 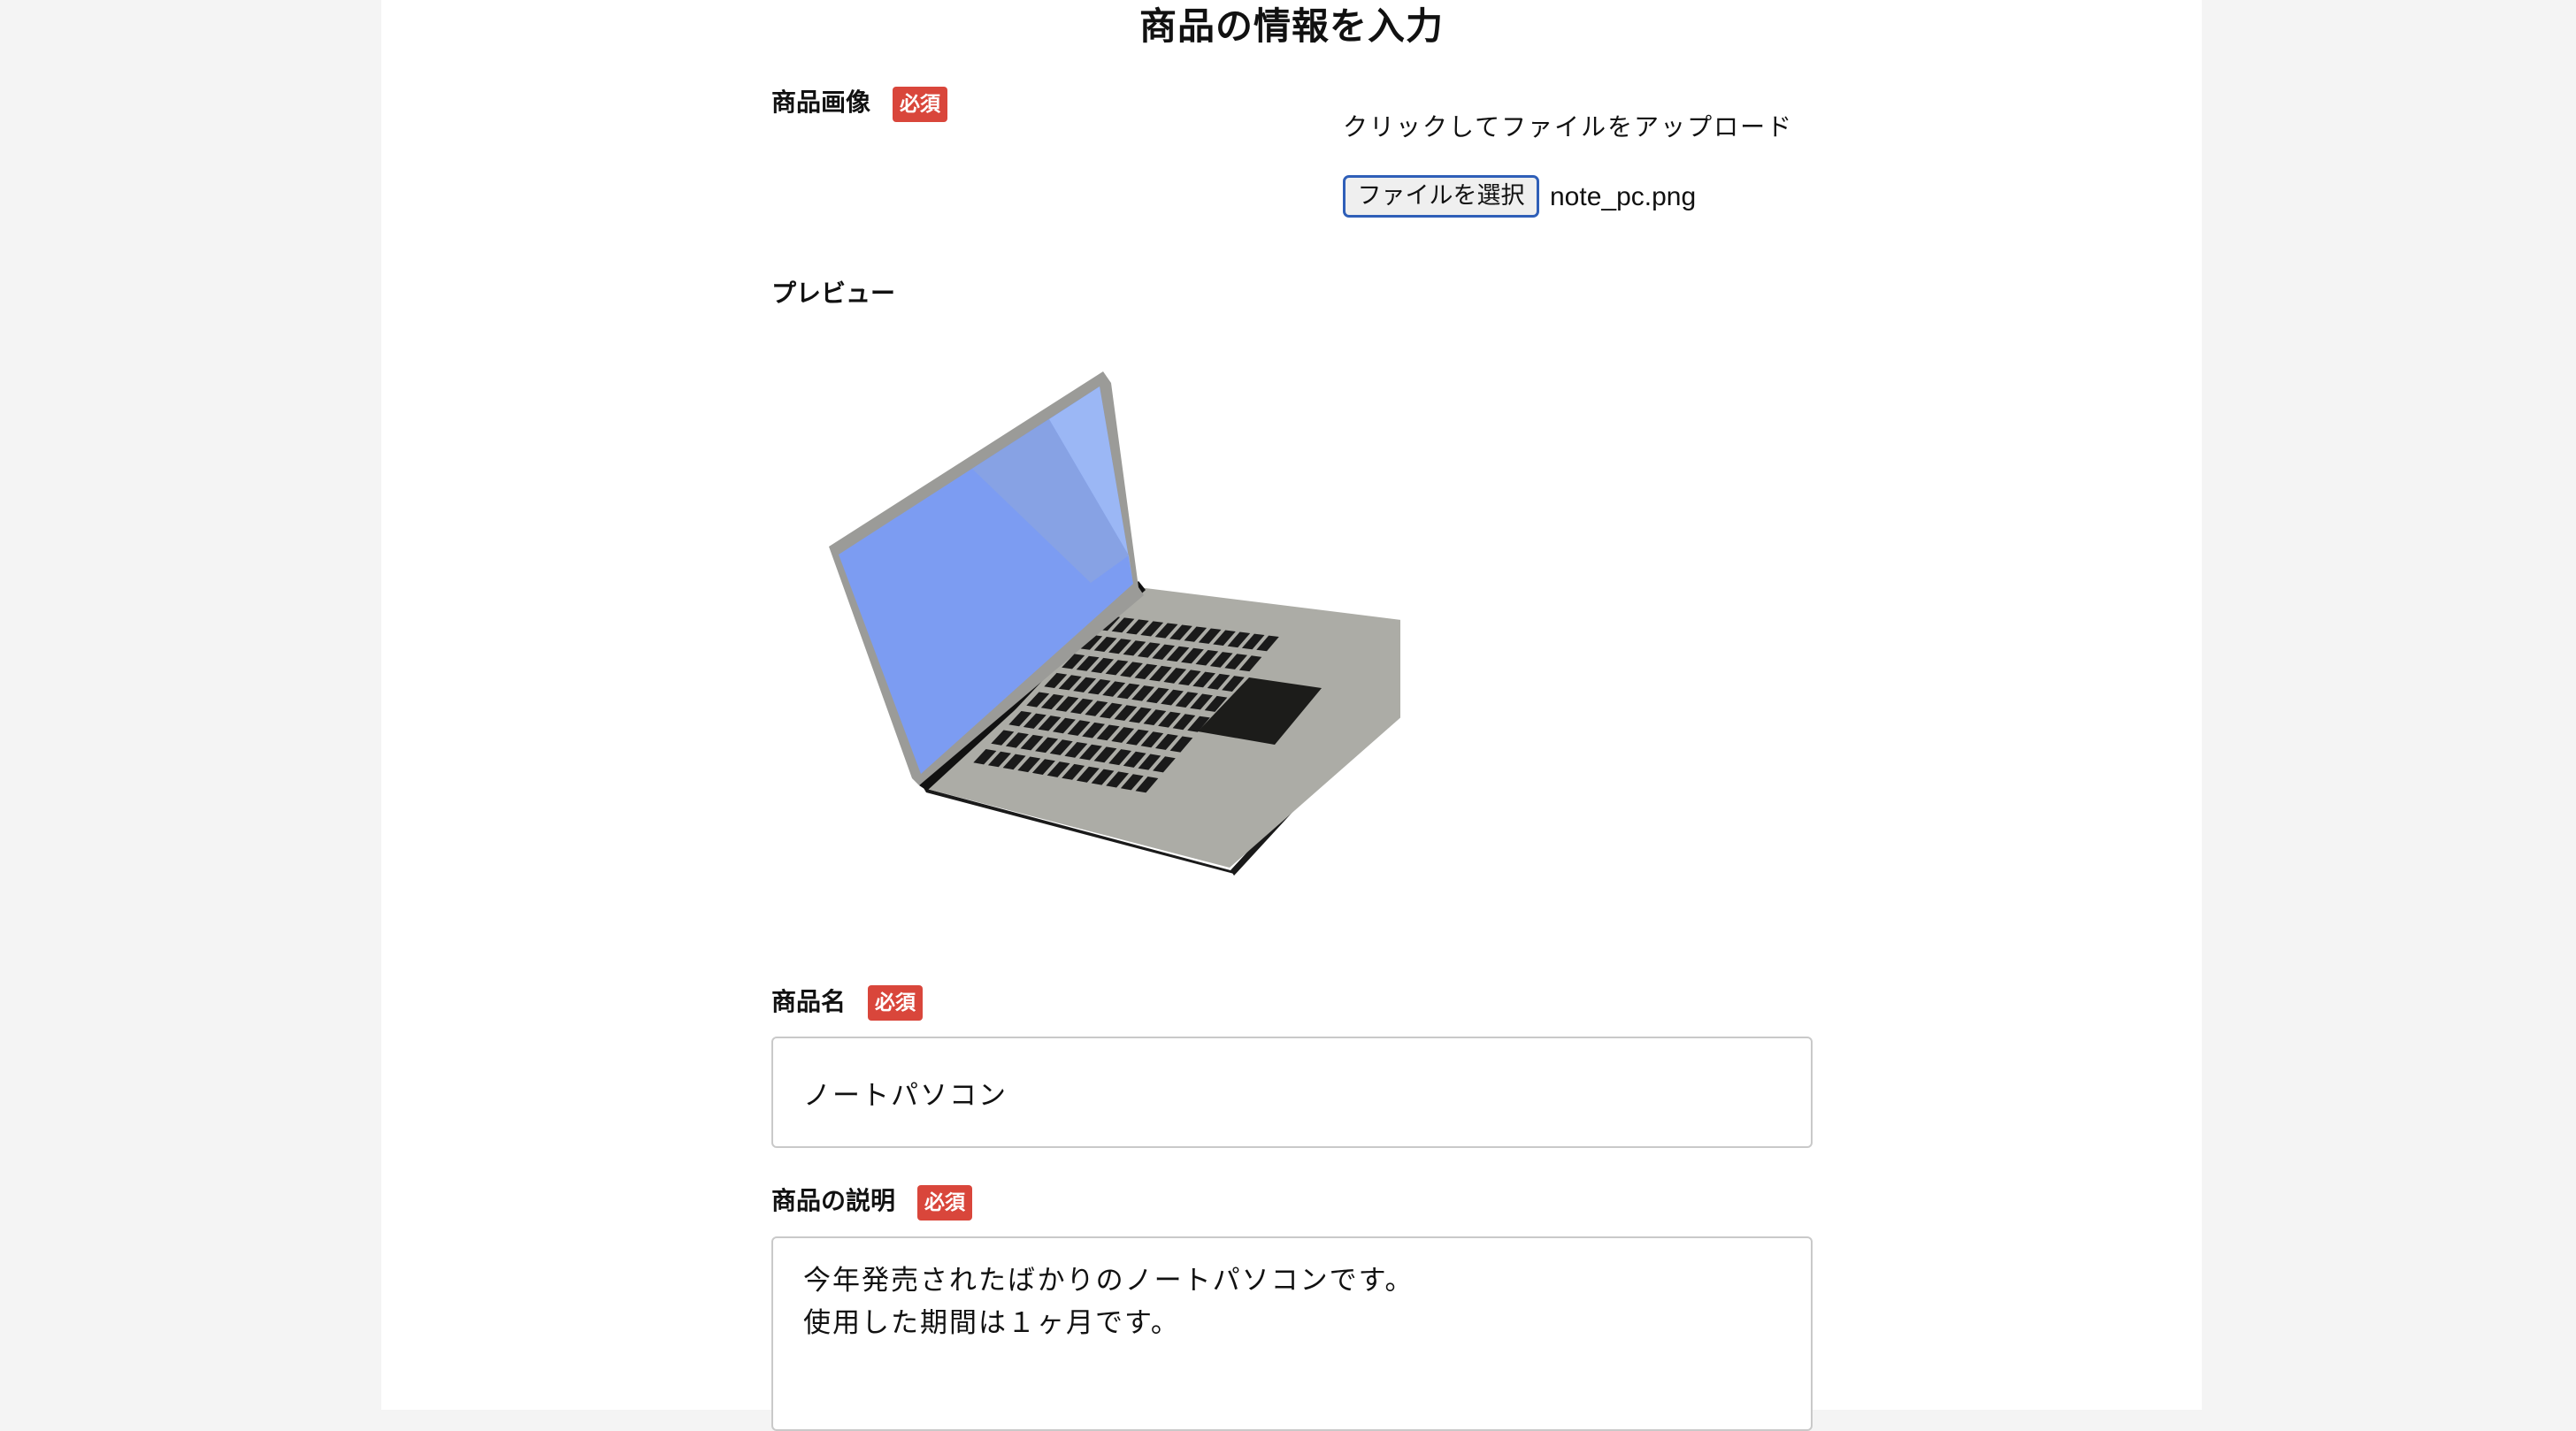 What do you see at coordinates (833, 293) in the screenshot?
I see `preview-label: プレビュー` at bounding box center [833, 293].